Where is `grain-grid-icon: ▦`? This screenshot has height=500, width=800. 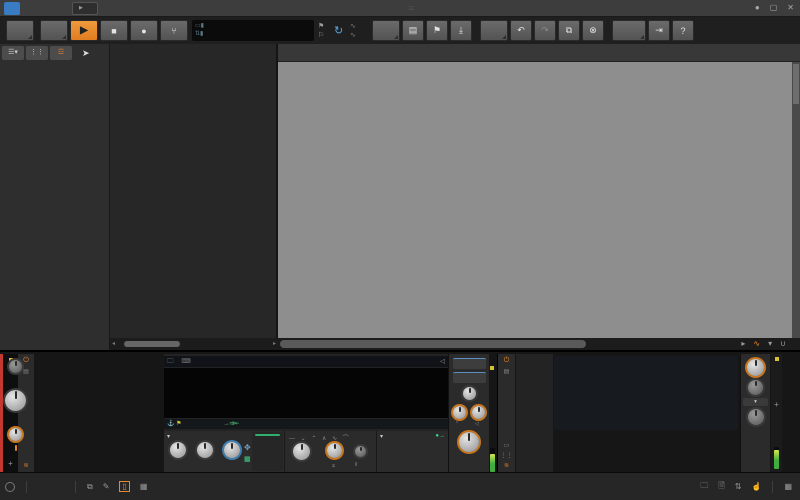 grain-grid-icon: ▦ is located at coordinates (247, 459).